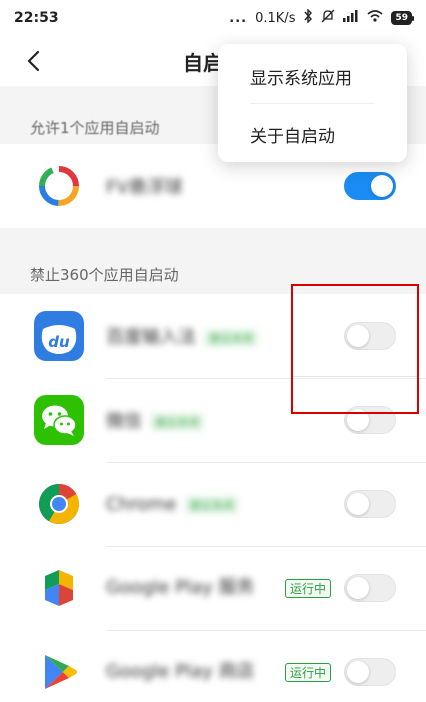  I want to click on signal-icon, so click(351, 18).